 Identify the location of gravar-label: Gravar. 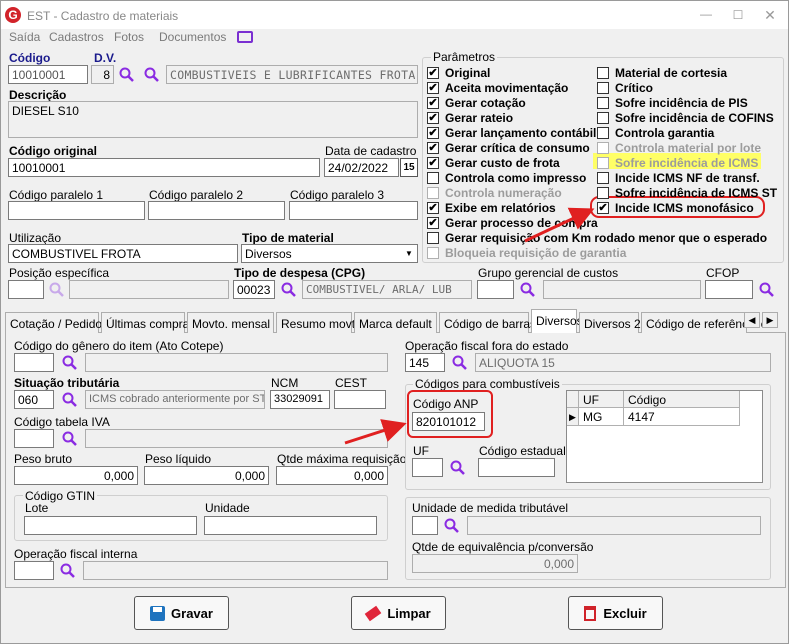
(192, 613).